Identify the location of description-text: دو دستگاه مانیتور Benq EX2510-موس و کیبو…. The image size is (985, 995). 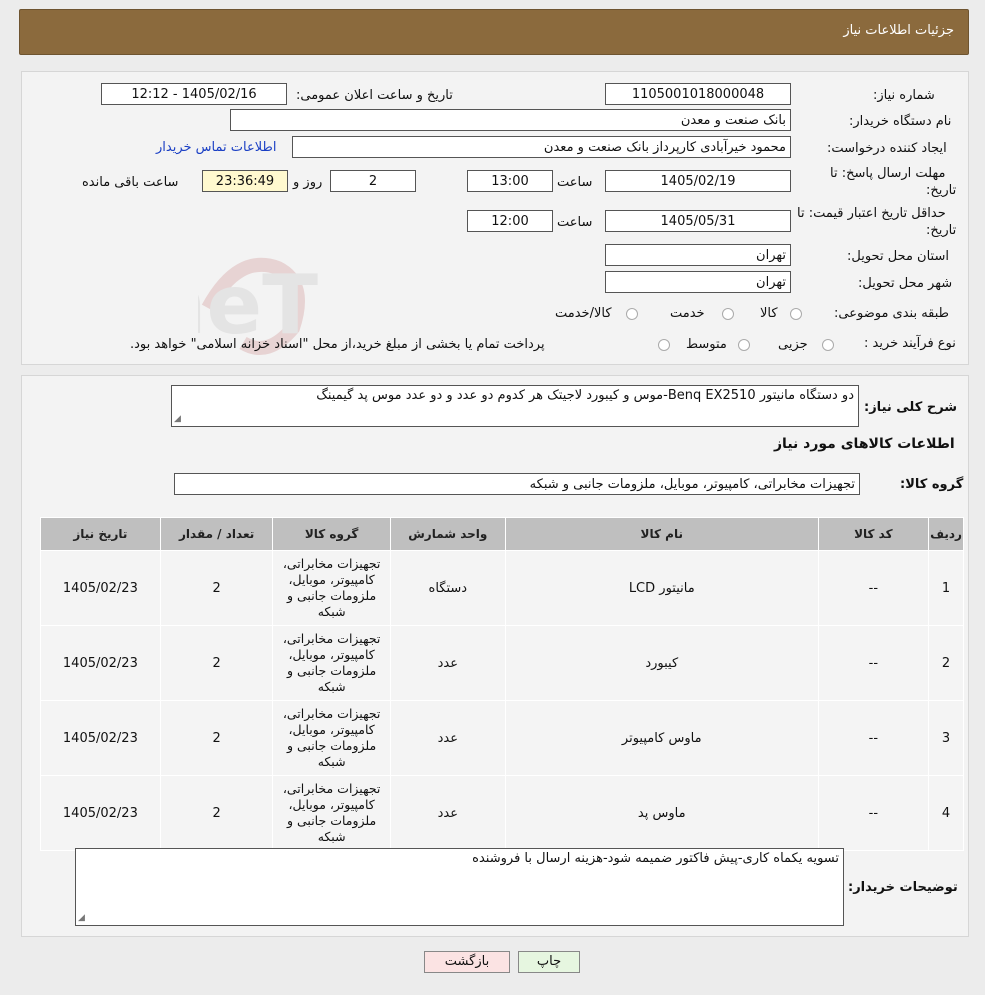
(585, 395).